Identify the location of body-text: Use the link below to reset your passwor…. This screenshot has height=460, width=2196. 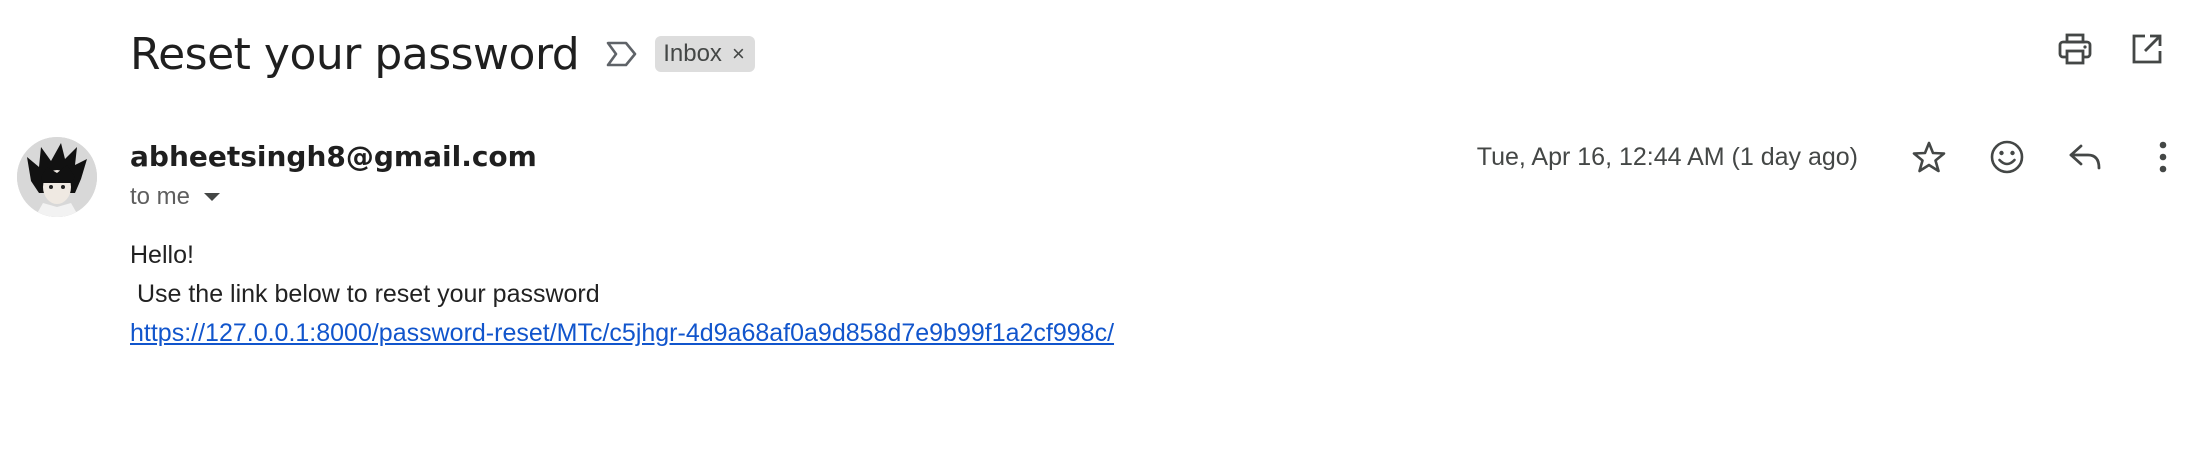
(365, 294).